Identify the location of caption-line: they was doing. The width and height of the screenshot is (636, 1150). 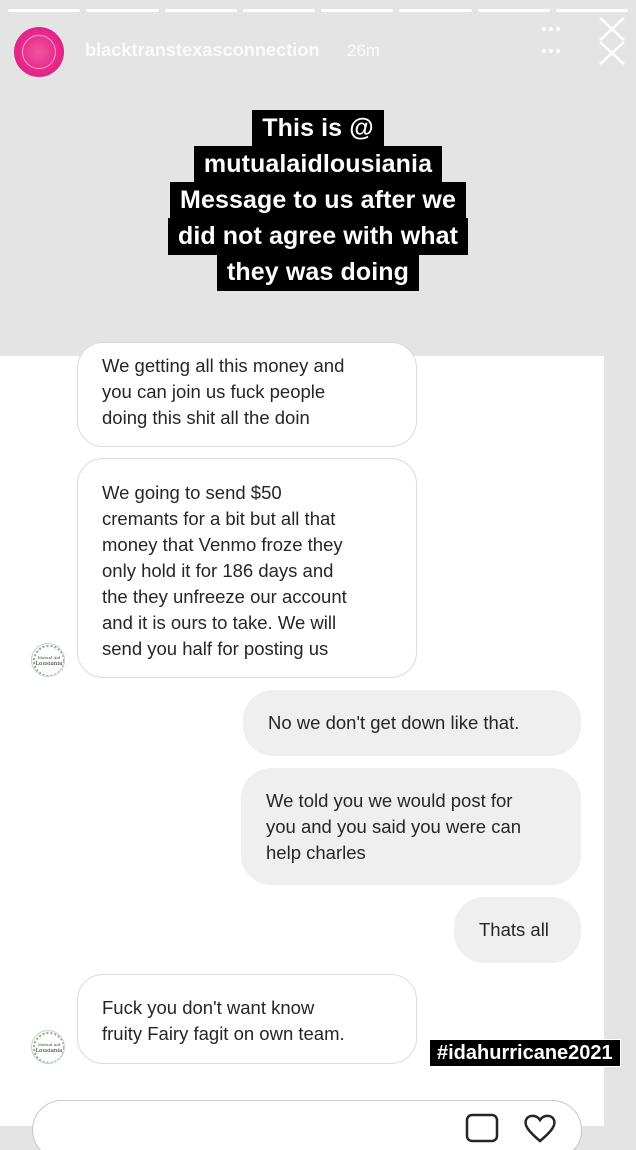
(318, 272).